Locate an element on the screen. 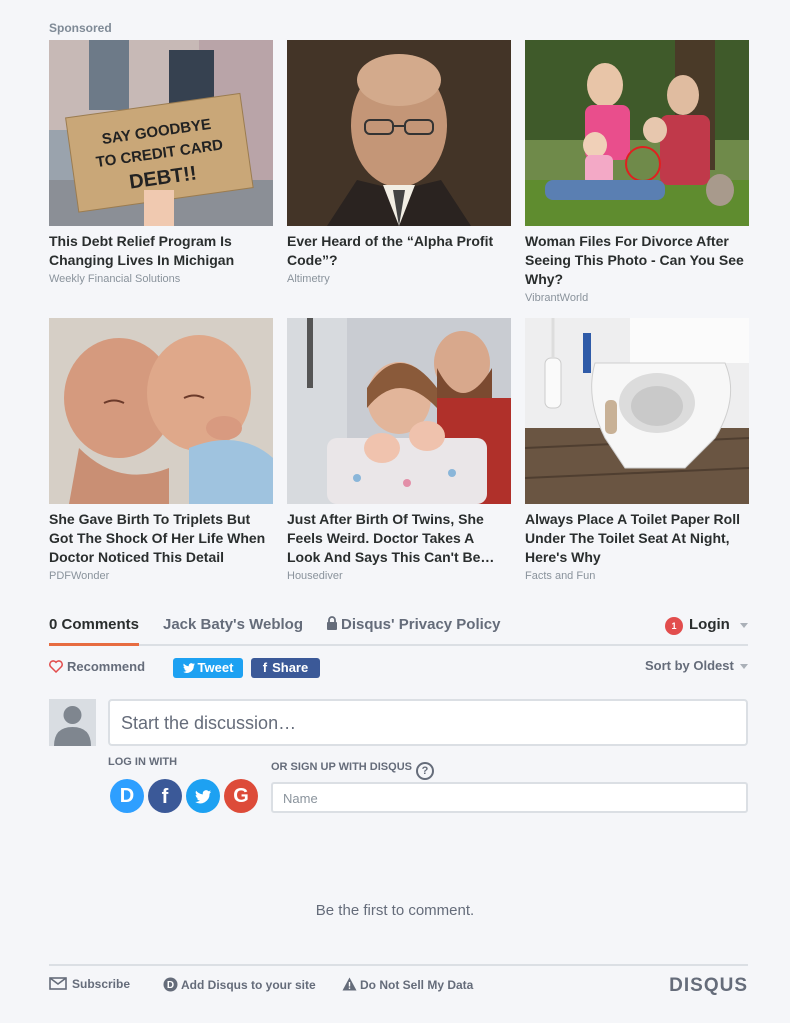 The height and width of the screenshot is (1023, 790). tweet-button: Tweet is located at coordinates (208, 668).